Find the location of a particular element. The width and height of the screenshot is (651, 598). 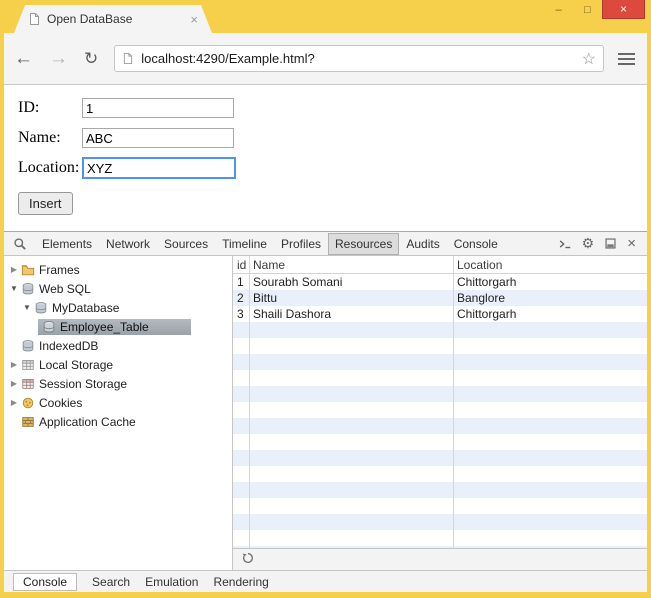

sidebar-item-mydatabase: ▼ MyDatabase is located at coordinates (118, 307).